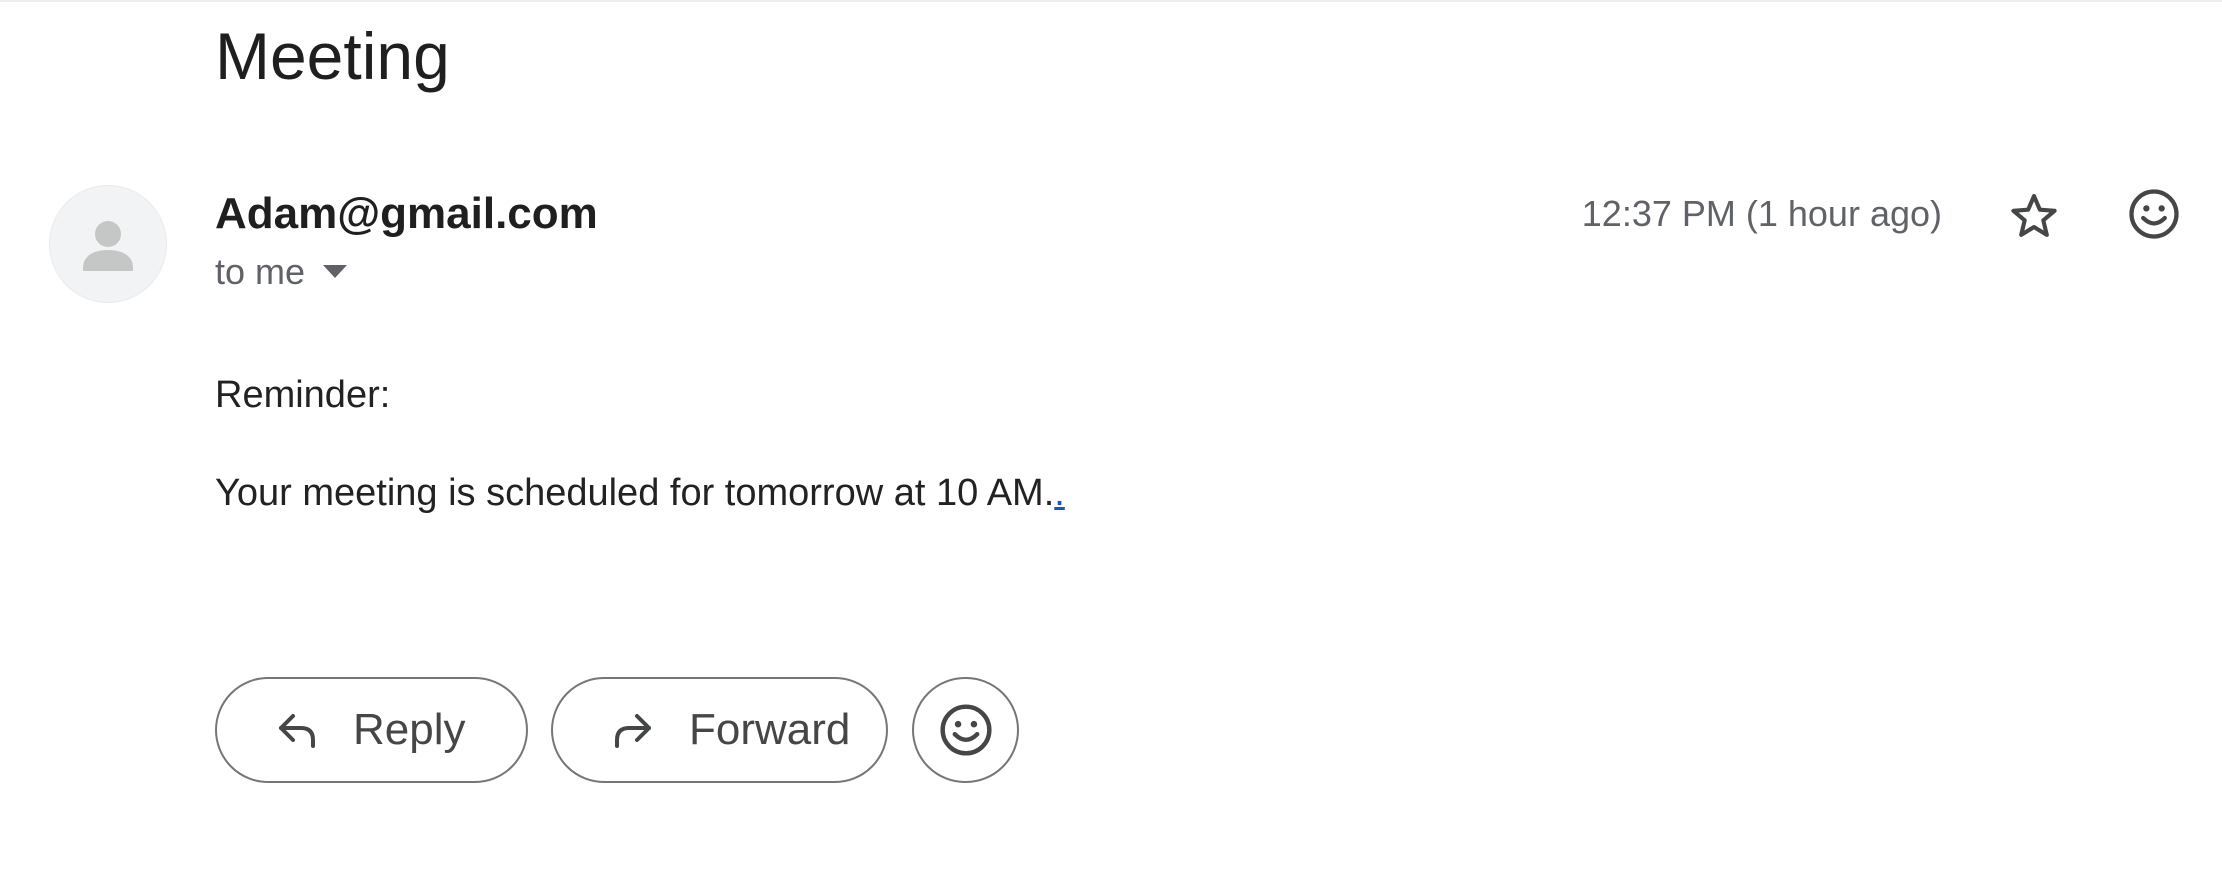  I want to click on star-button, so click(2034, 216).